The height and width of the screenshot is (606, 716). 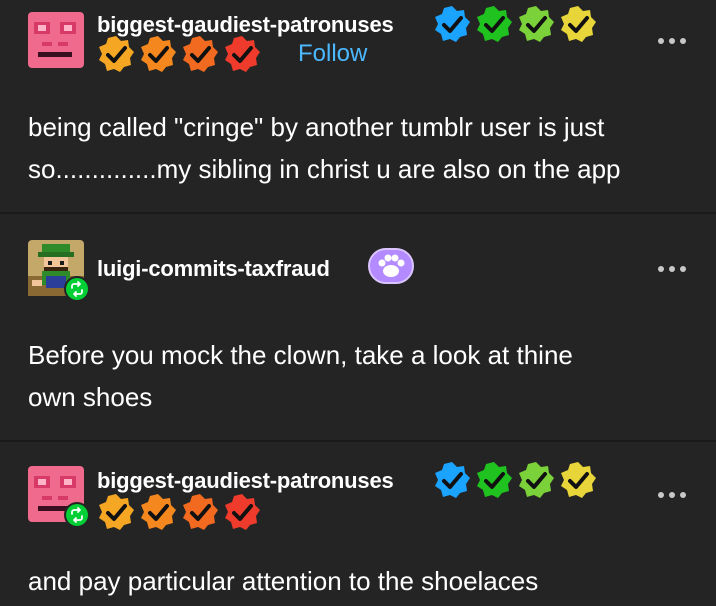 I want to click on username: biggest-gaudiest-patronuses, so click(x=245, y=481).